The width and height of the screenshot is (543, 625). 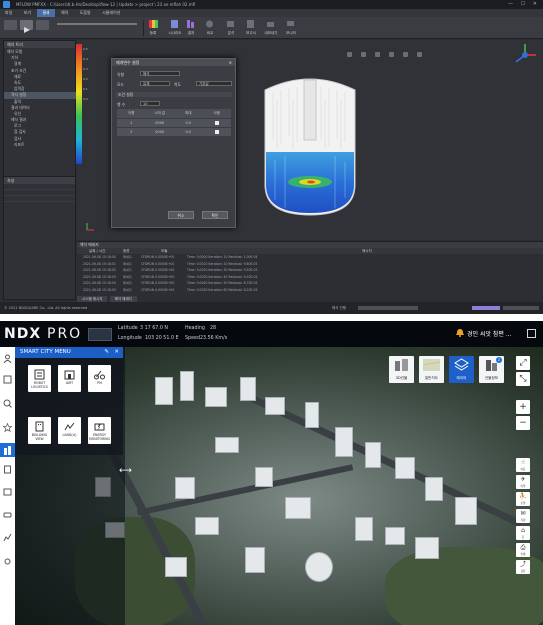 What do you see at coordinates (209, 24) in the screenshot?
I see `compare-icon` at bounding box center [209, 24].